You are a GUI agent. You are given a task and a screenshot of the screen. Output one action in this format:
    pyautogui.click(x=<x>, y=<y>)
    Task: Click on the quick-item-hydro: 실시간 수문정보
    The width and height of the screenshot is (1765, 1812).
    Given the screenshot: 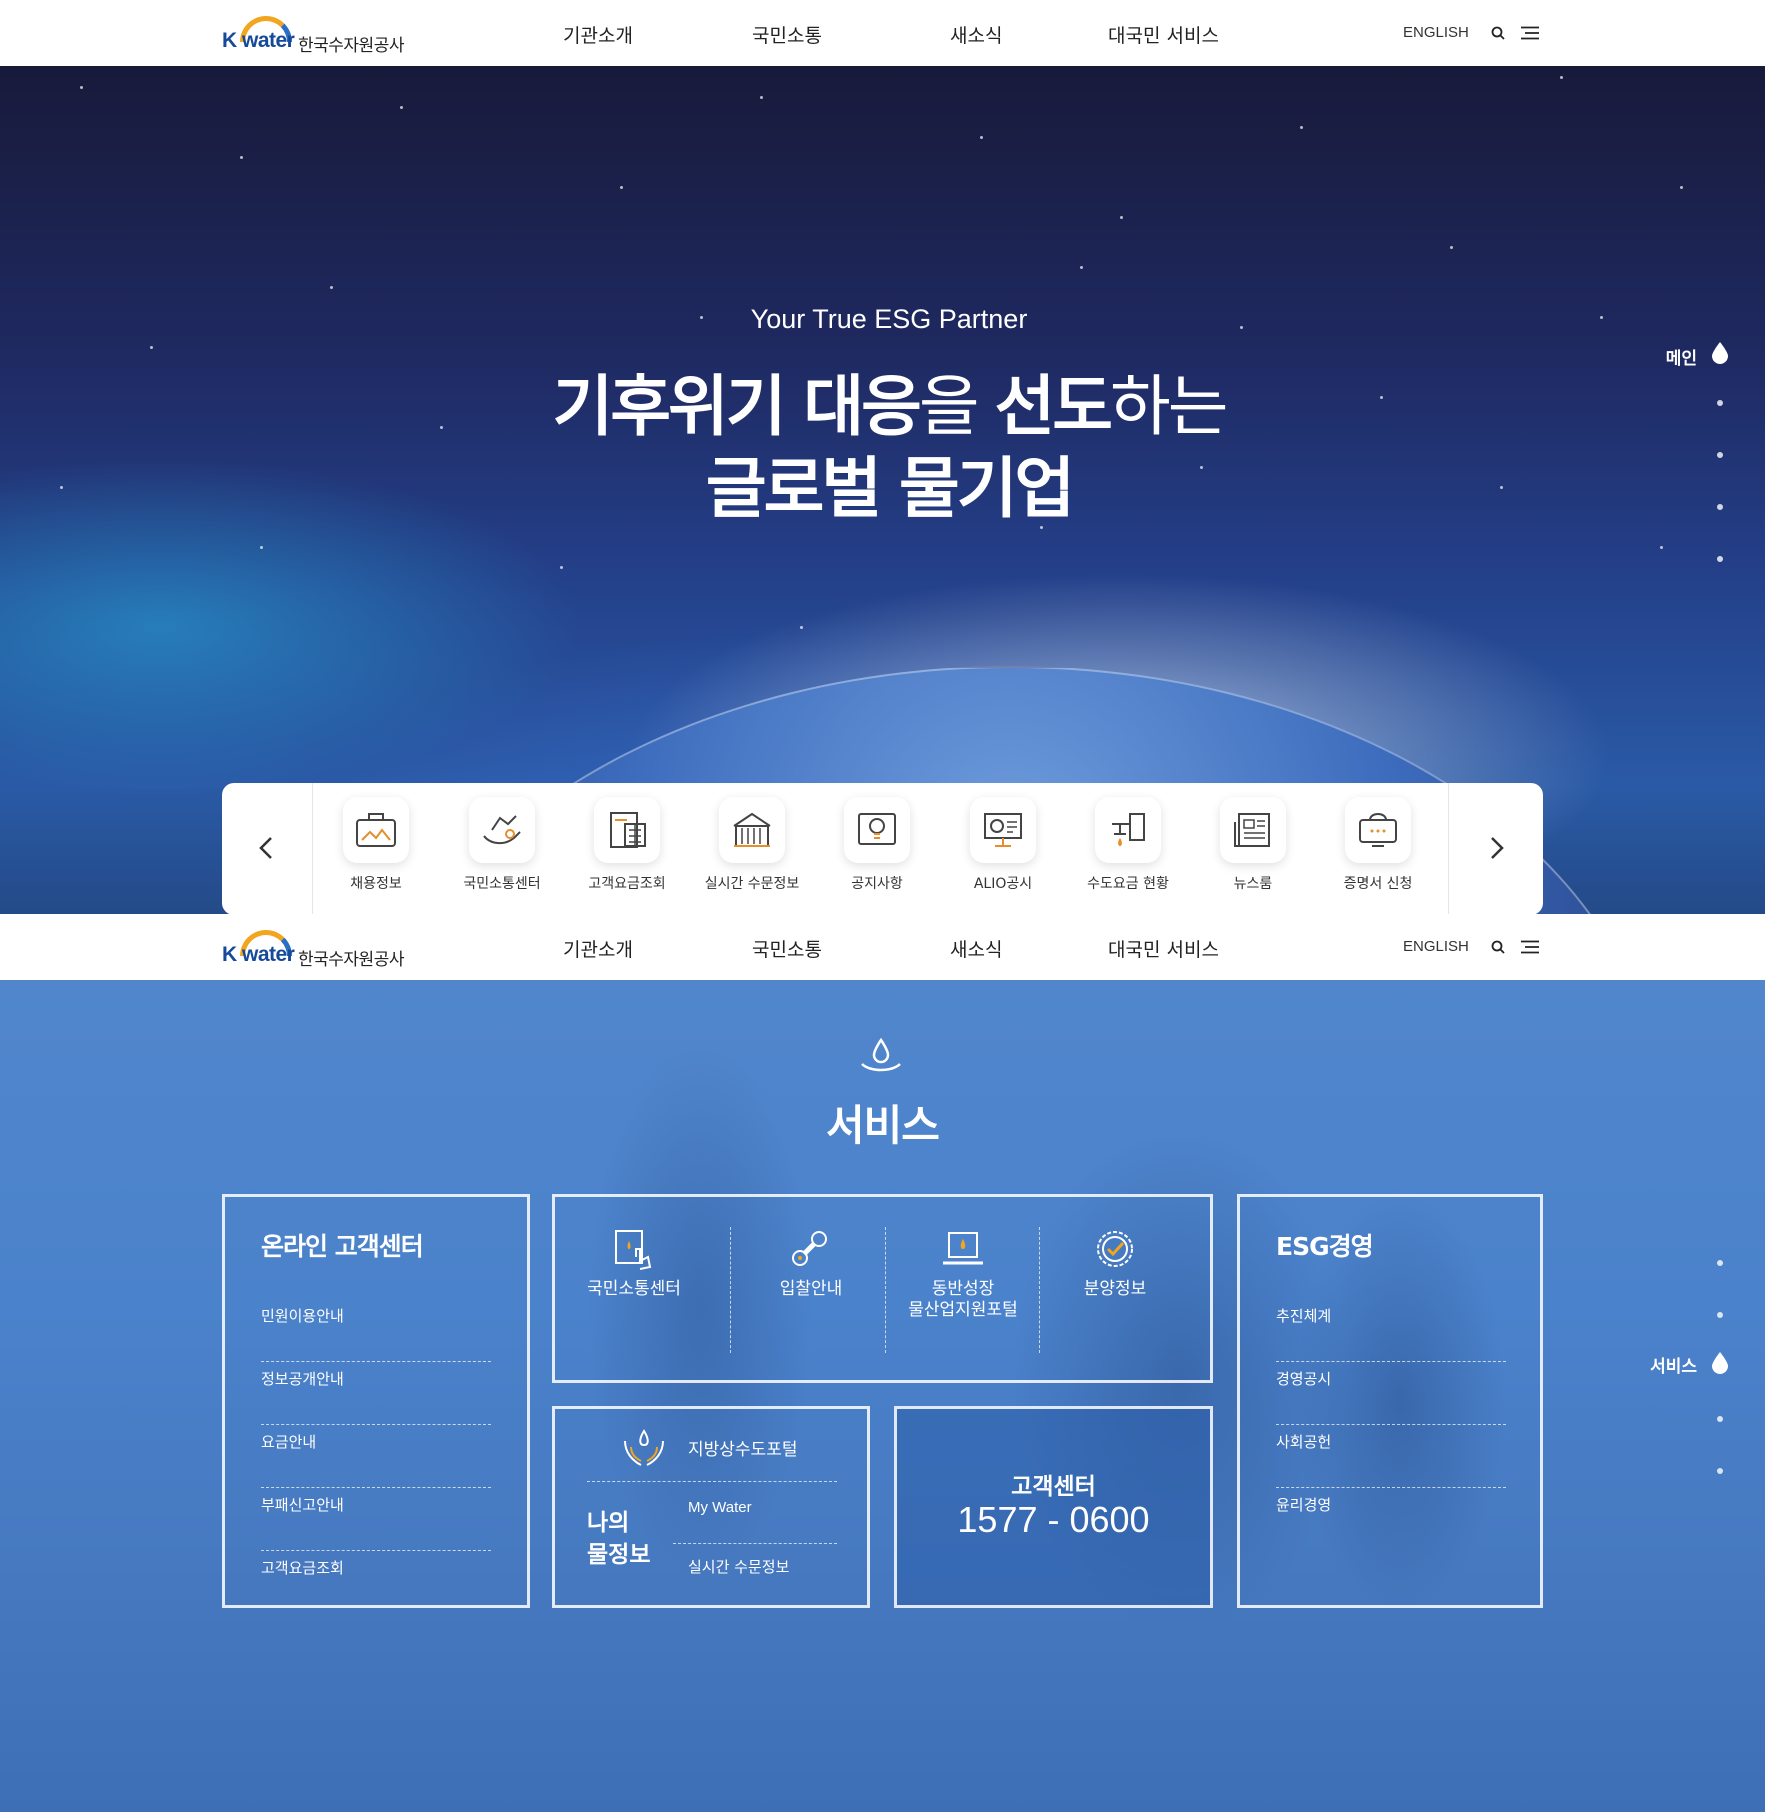 What is the action you would take?
    pyautogui.click(x=752, y=845)
    